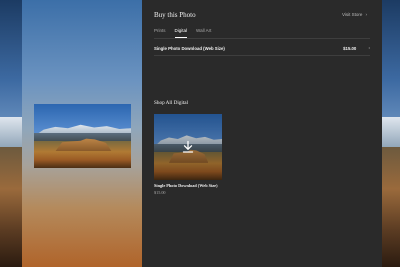 The width and height of the screenshot is (400, 267). What do you see at coordinates (175, 15) in the screenshot?
I see `panel-title: Buy this Photo` at bounding box center [175, 15].